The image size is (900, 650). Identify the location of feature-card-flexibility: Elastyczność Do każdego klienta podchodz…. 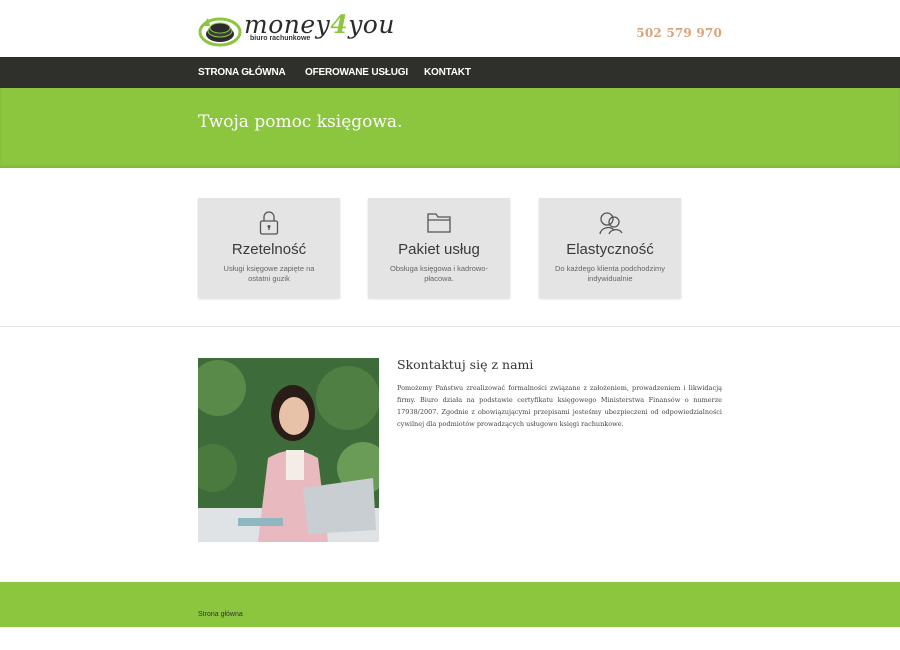
(610, 248).